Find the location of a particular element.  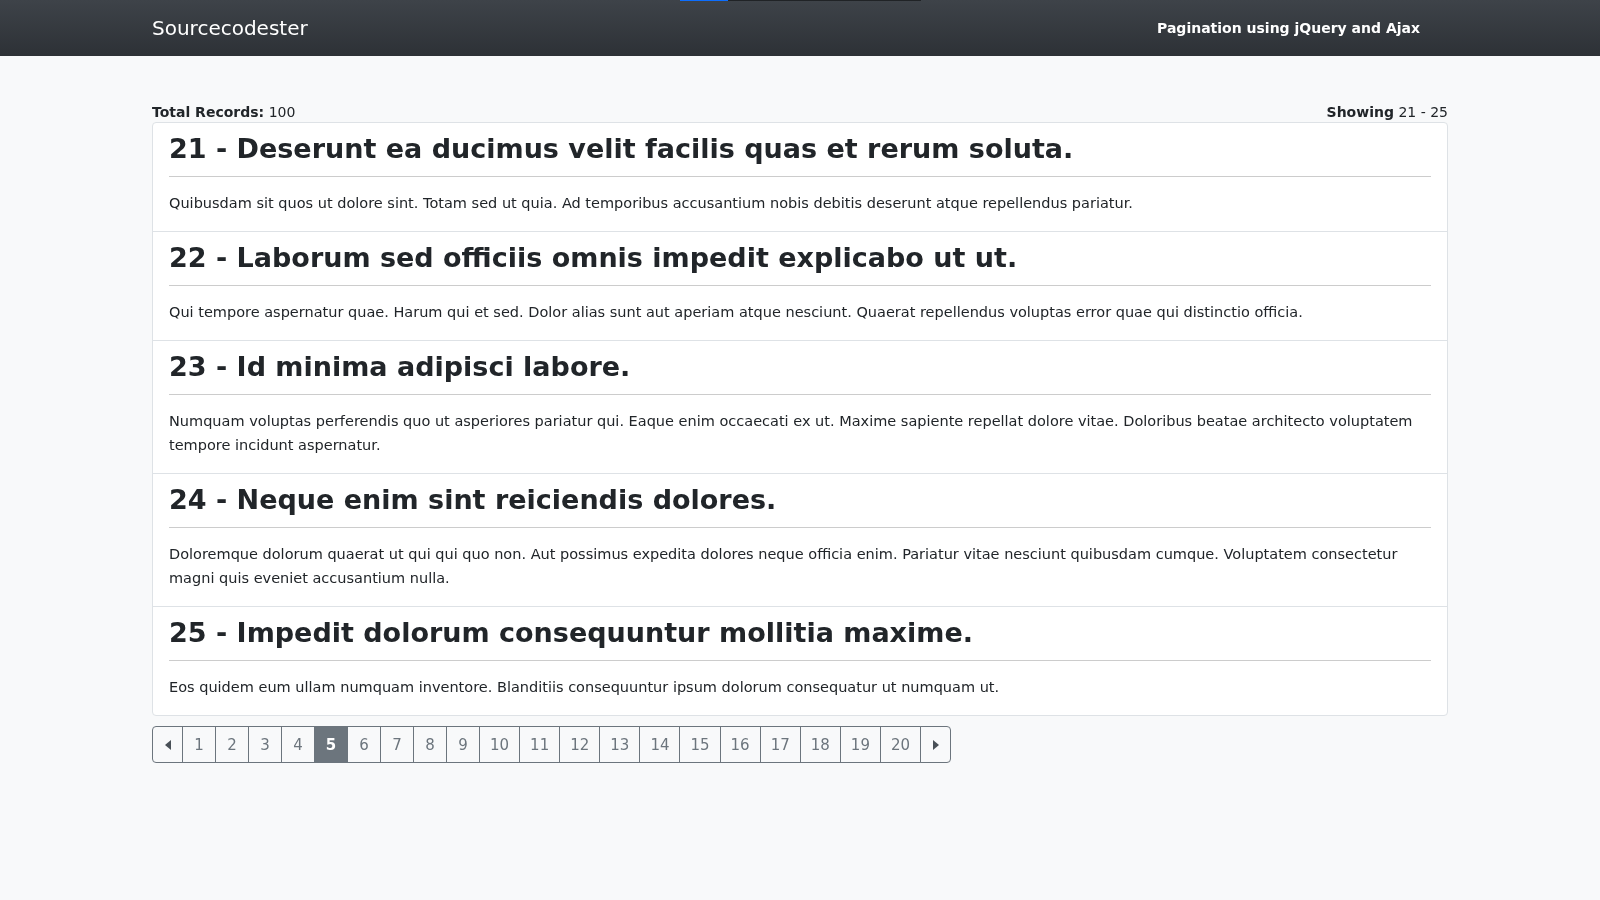

page-button: 1 is located at coordinates (199, 745).